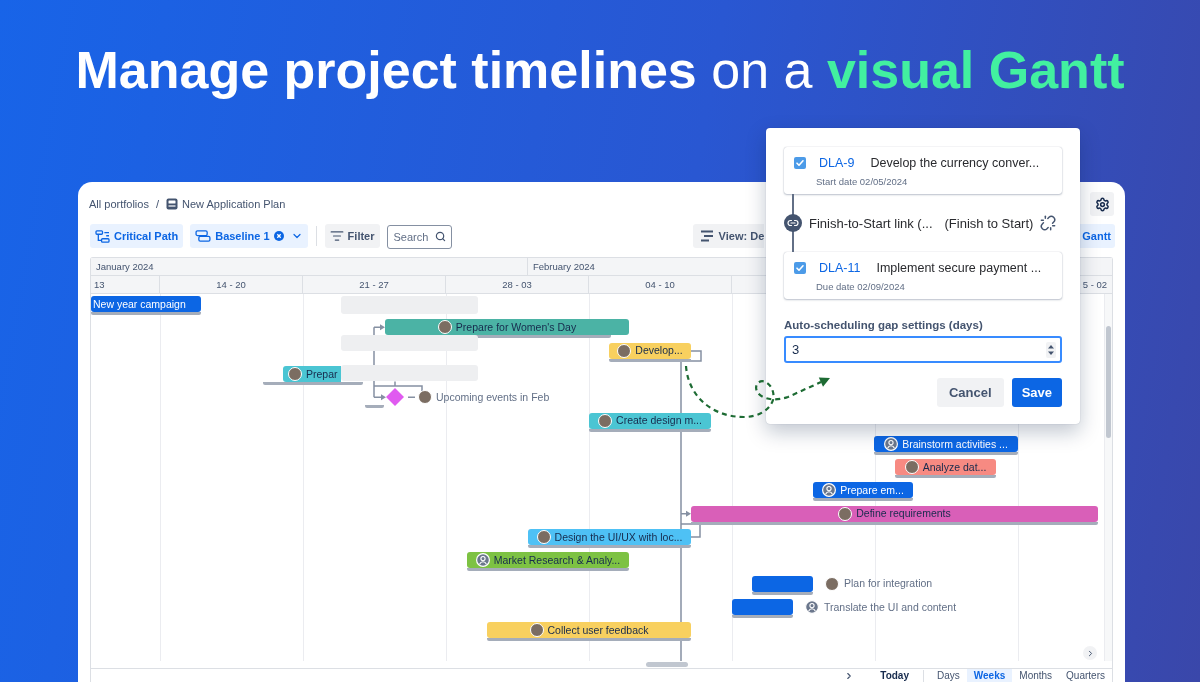 Image resolution: width=1200 pixels, height=682 pixels. I want to click on gap-label: Auto-scheduling gap settings (days), so click(884, 325).